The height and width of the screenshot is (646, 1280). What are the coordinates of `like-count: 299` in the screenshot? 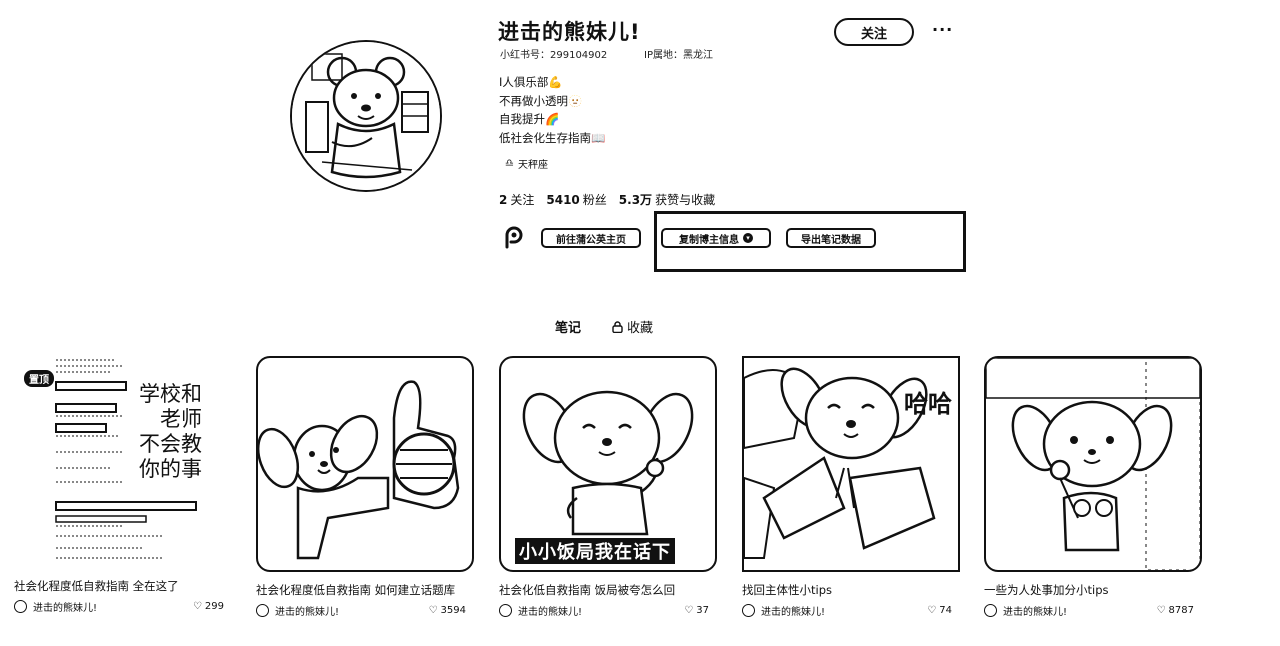 It's located at (214, 606).